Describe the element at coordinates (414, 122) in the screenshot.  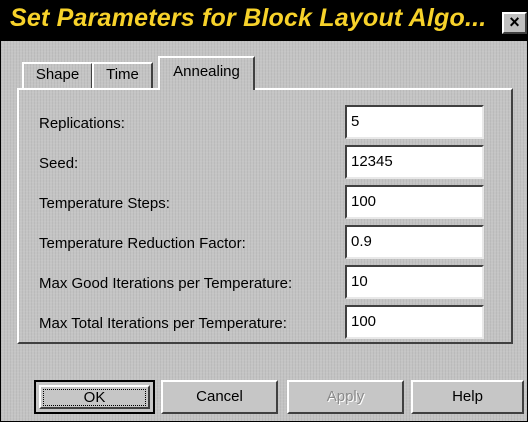
I see `replications-field: 5` at that location.